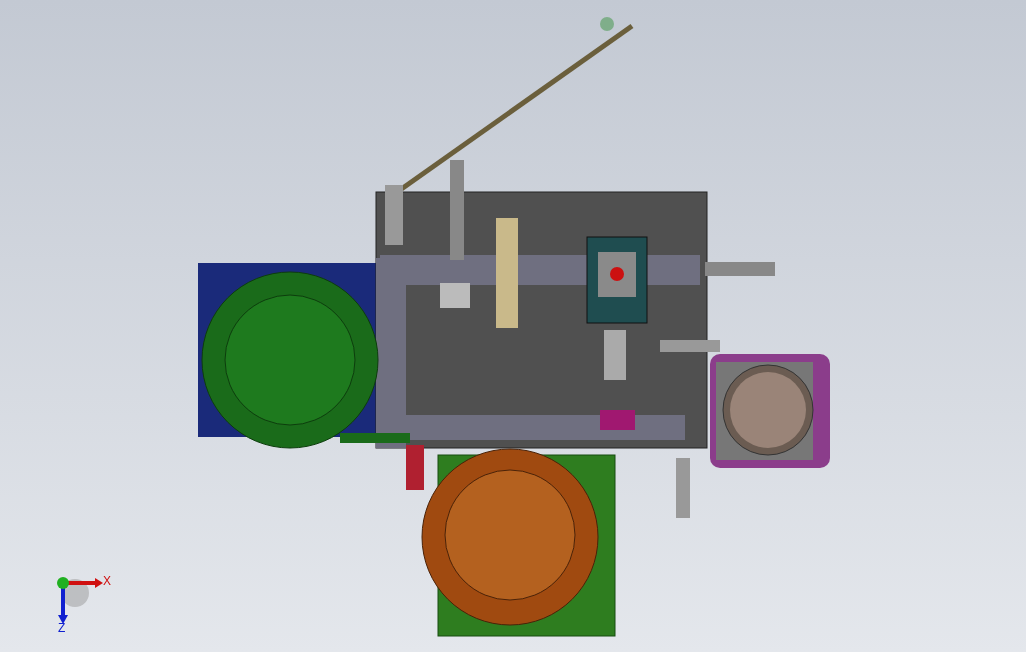 The width and height of the screenshot is (1026, 652). What do you see at coordinates (62, 628) in the screenshot?
I see `z-axis-label: Z` at bounding box center [62, 628].